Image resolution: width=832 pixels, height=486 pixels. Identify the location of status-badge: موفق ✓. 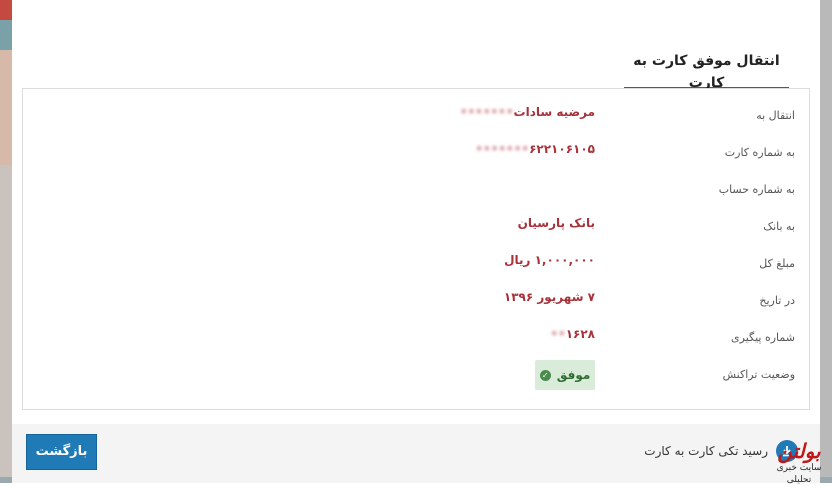
(565, 375).